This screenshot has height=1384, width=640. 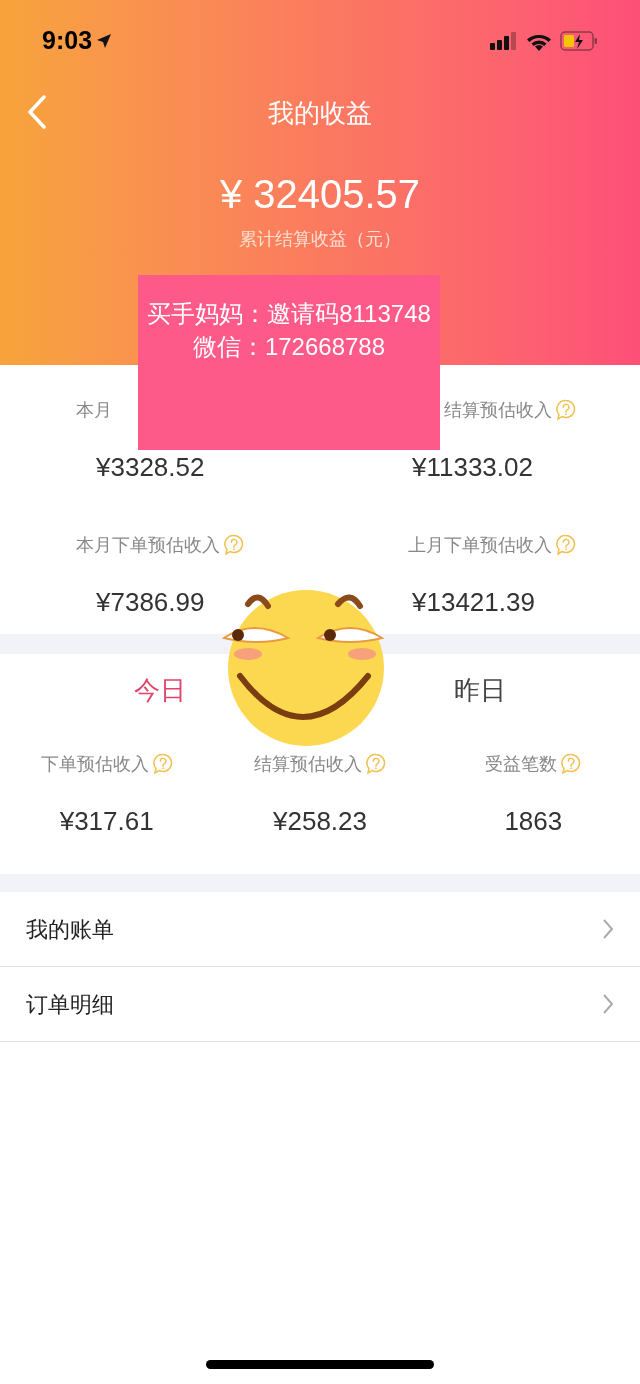 I want to click on stat-value: ¥258.23, so click(x=320, y=821).